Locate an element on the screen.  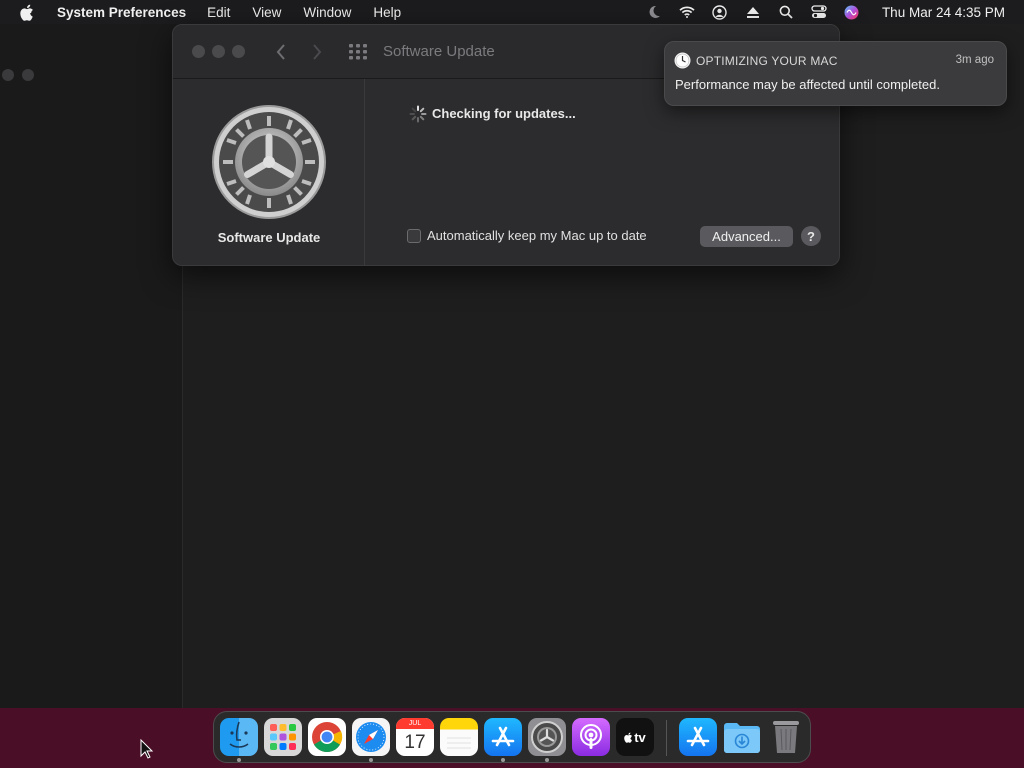
downloads-folder-icon is located at coordinates (742, 737).